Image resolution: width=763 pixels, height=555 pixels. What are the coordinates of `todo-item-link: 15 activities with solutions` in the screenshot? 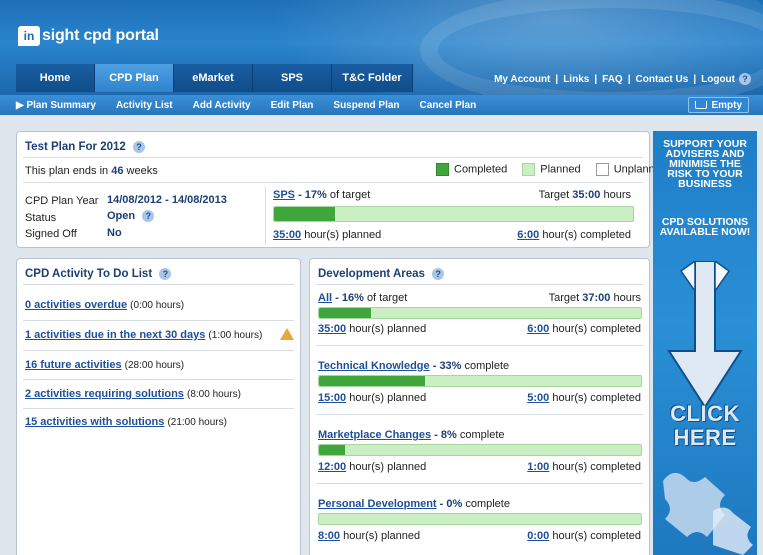 It's located at (94, 422).